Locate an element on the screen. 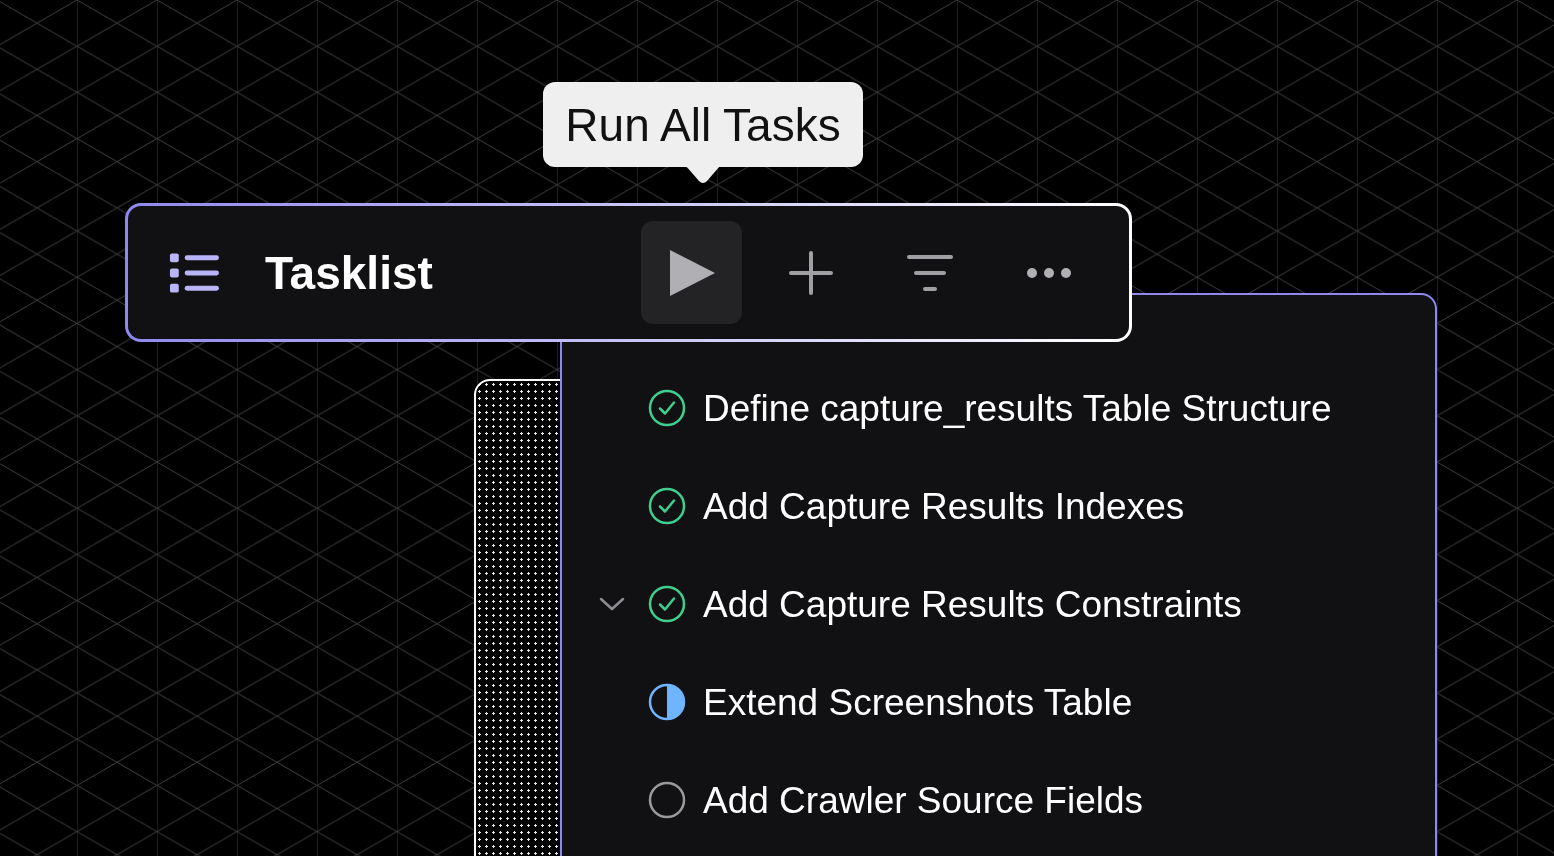  filter-icon is located at coordinates (929, 272).